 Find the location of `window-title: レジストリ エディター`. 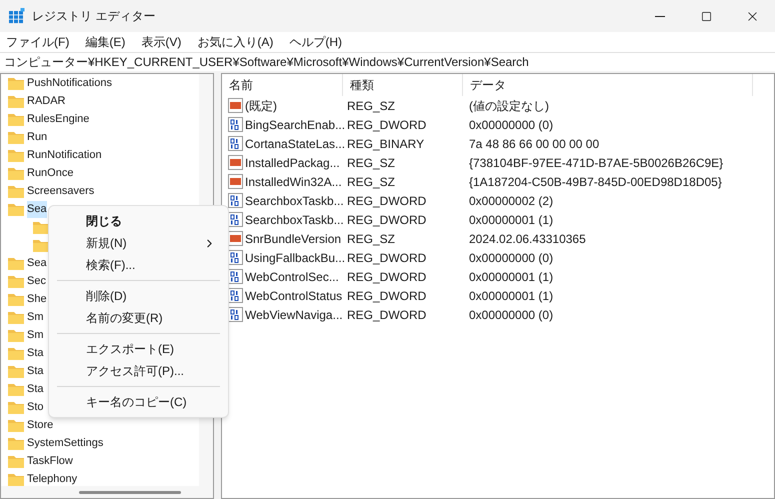

window-title: レジストリ エディター is located at coordinates (94, 16).